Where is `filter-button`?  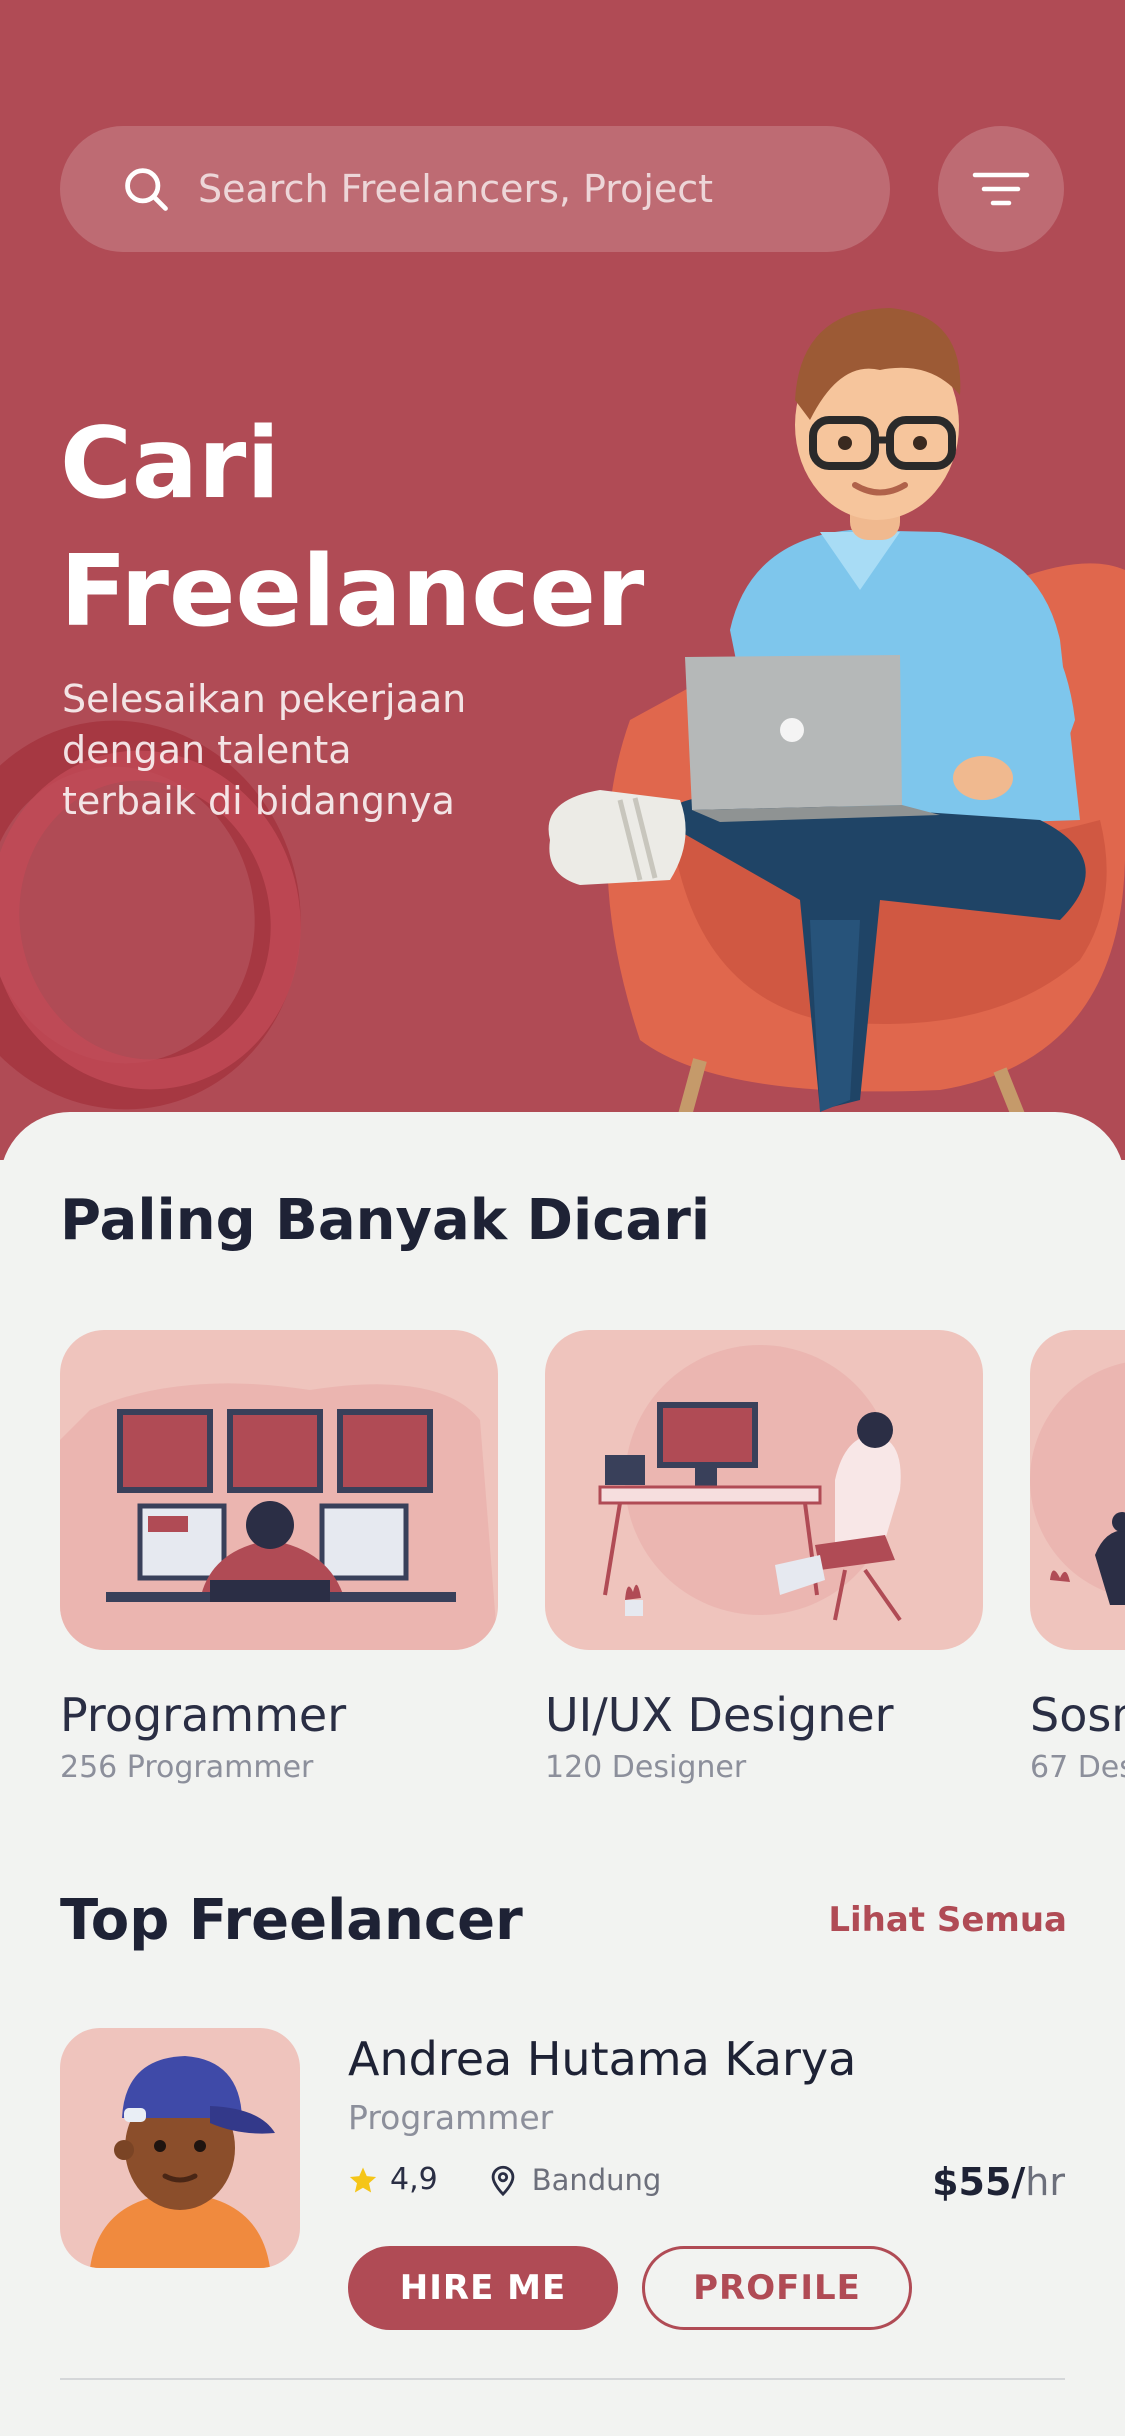 filter-button is located at coordinates (1001, 189).